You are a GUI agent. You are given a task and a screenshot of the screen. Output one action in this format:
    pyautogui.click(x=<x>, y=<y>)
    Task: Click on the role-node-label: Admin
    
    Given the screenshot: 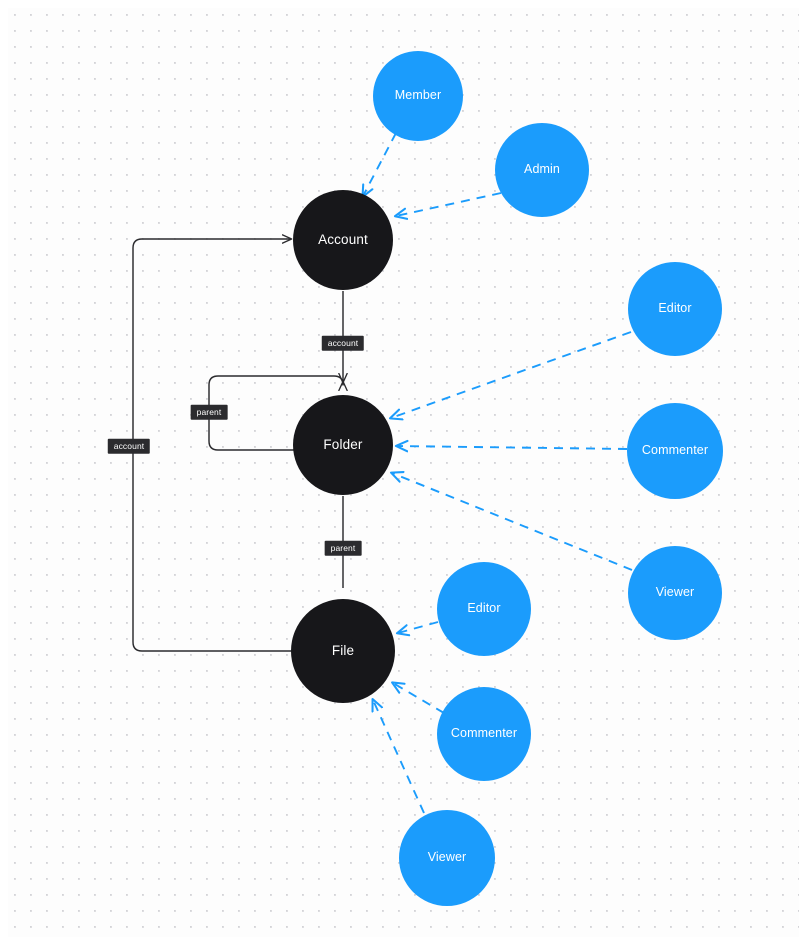 What is the action you would take?
    pyautogui.click(x=542, y=169)
    